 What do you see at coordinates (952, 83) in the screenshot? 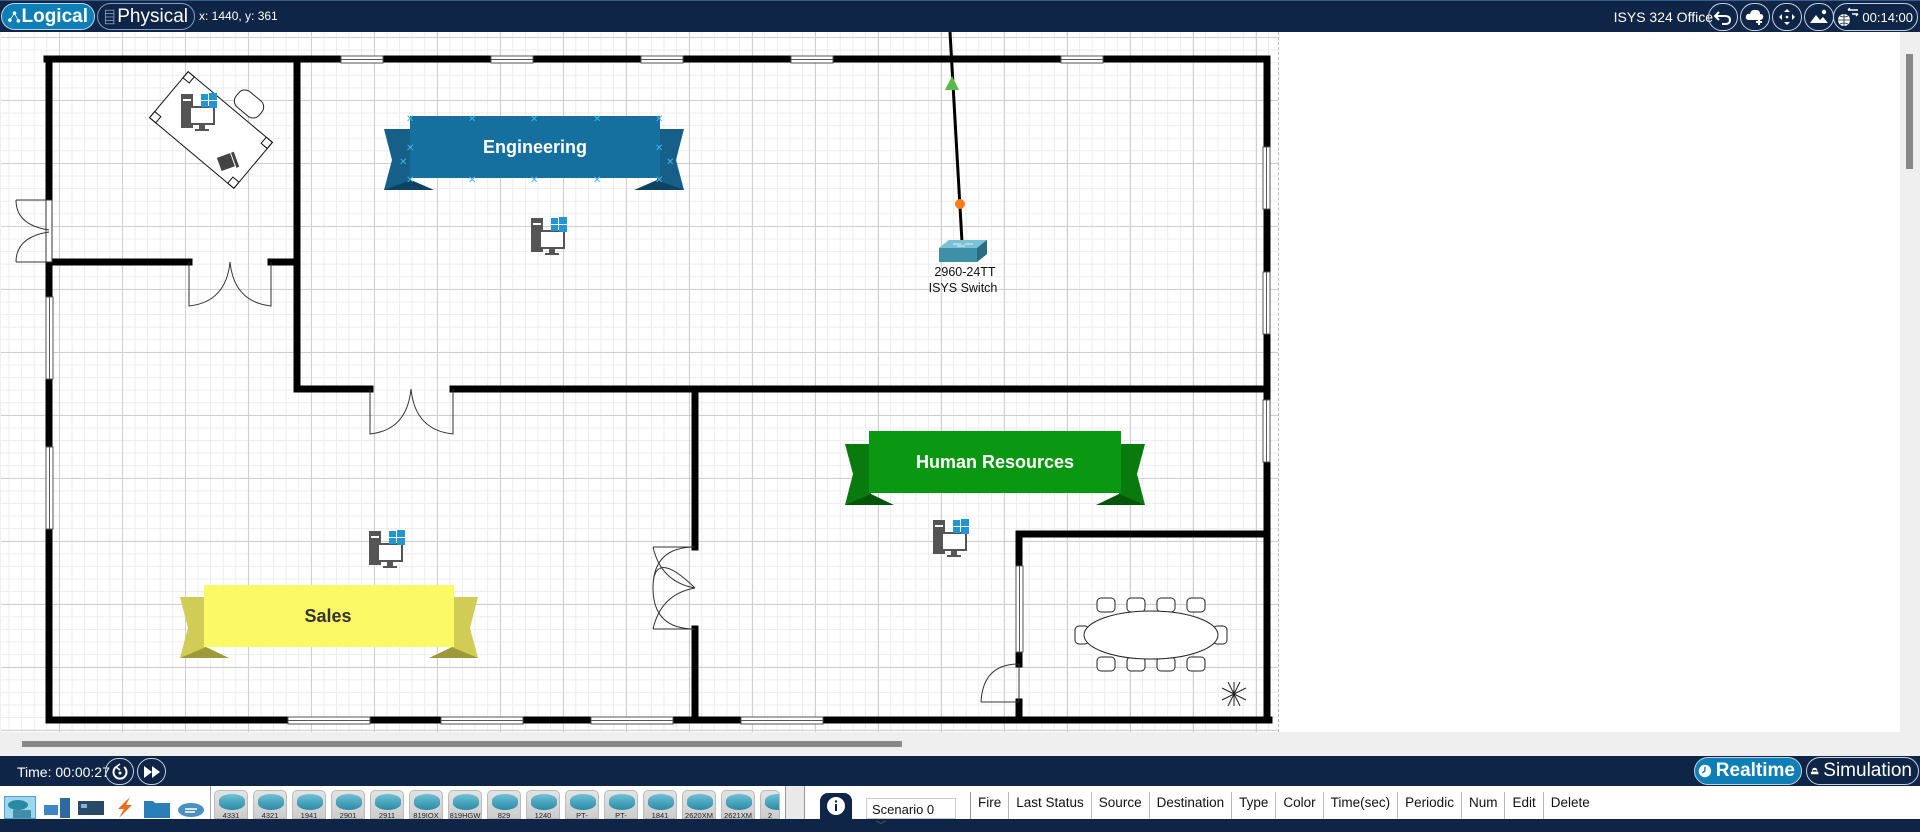
I see `link-up-indicator` at bounding box center [952, 83].